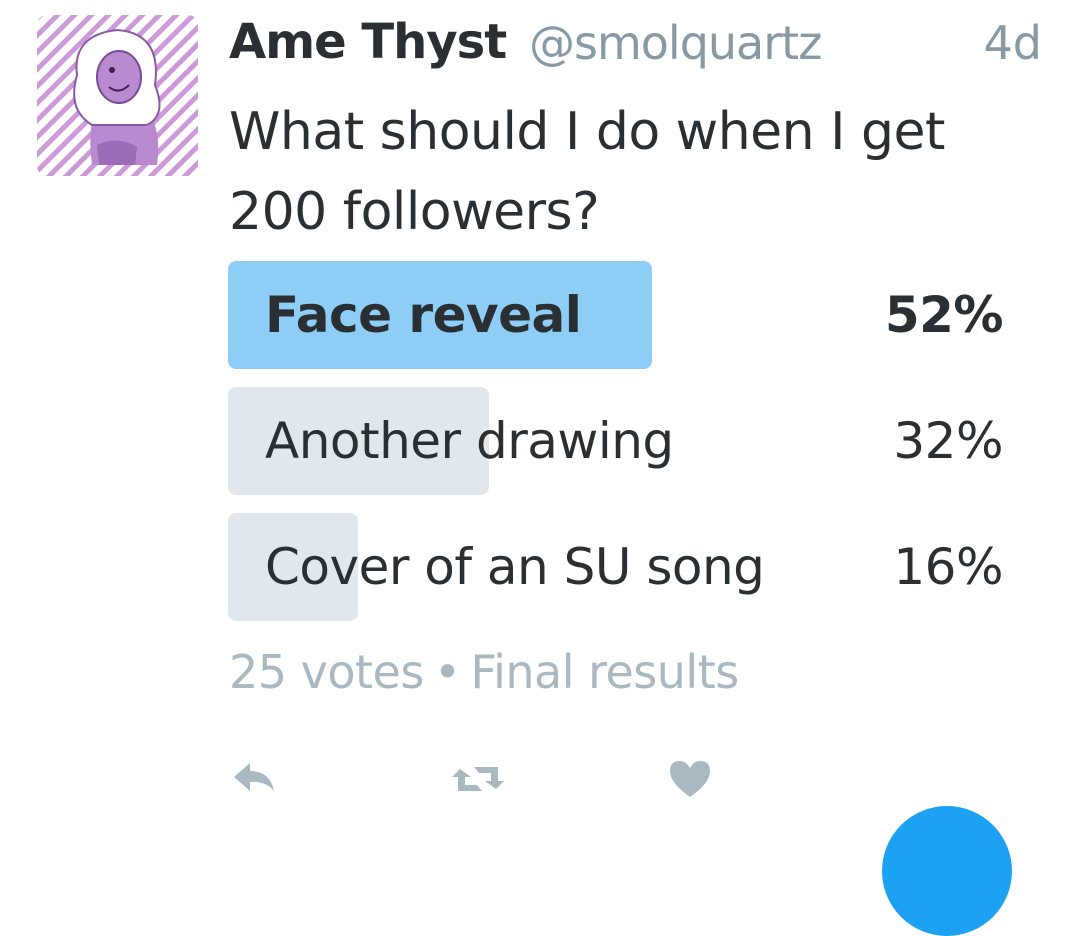  What do you see at coordinates (948, 441) in the screenshot?
I see `poll-option-percent: 32%` at bounding box center [948, 441].